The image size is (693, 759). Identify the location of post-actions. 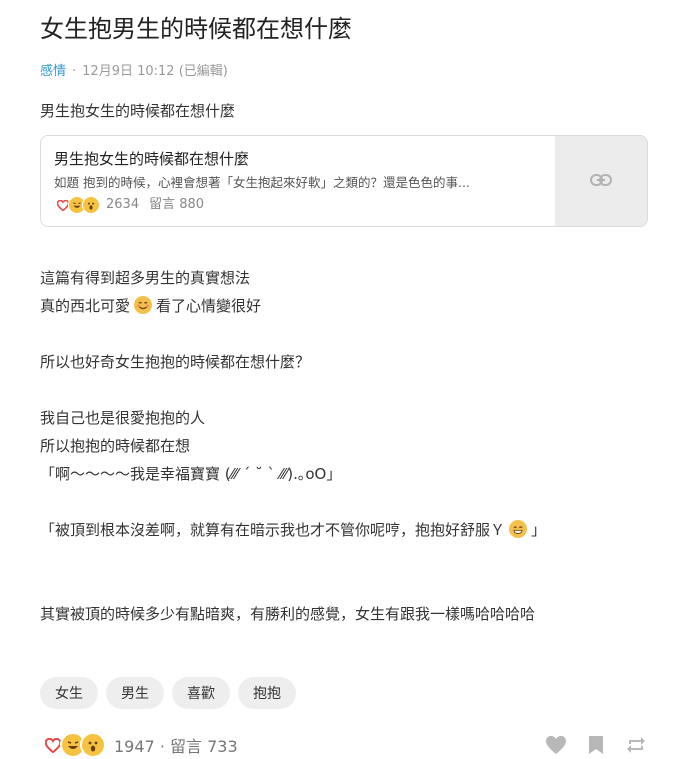
(588, 745).